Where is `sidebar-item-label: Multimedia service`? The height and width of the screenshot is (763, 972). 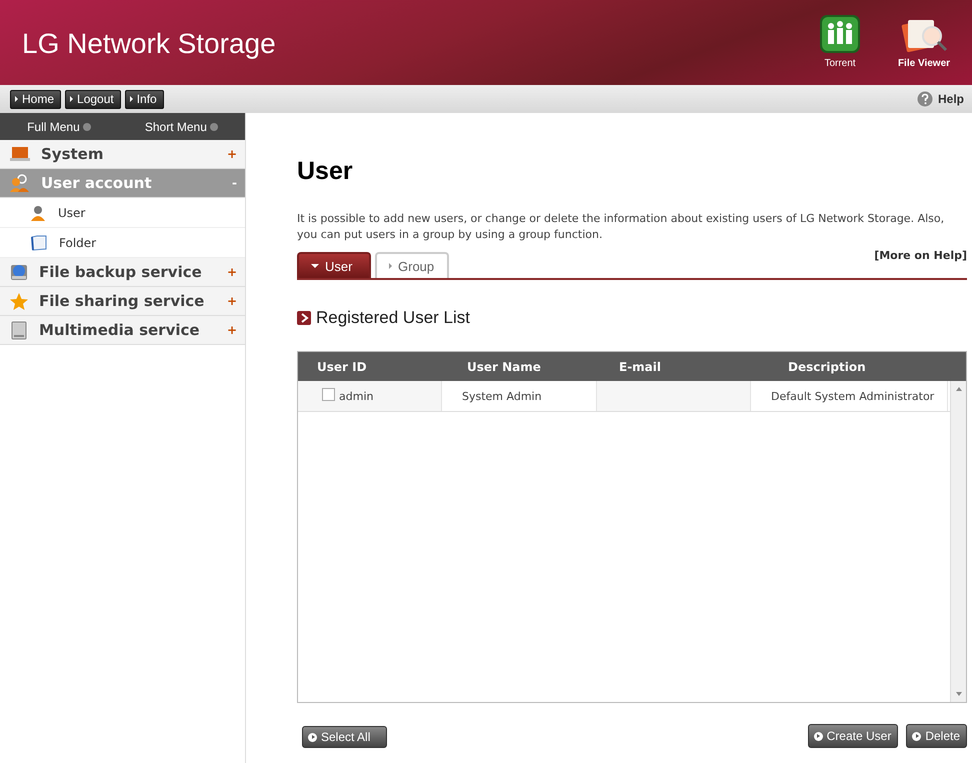 sidebar-item-label: Multimedia service is located at coordinates (120, 330).